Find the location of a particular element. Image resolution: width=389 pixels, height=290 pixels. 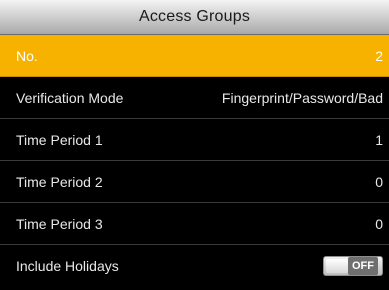

row-time-period-3: Time Period 3 0 is located at coordinates (194, 224).